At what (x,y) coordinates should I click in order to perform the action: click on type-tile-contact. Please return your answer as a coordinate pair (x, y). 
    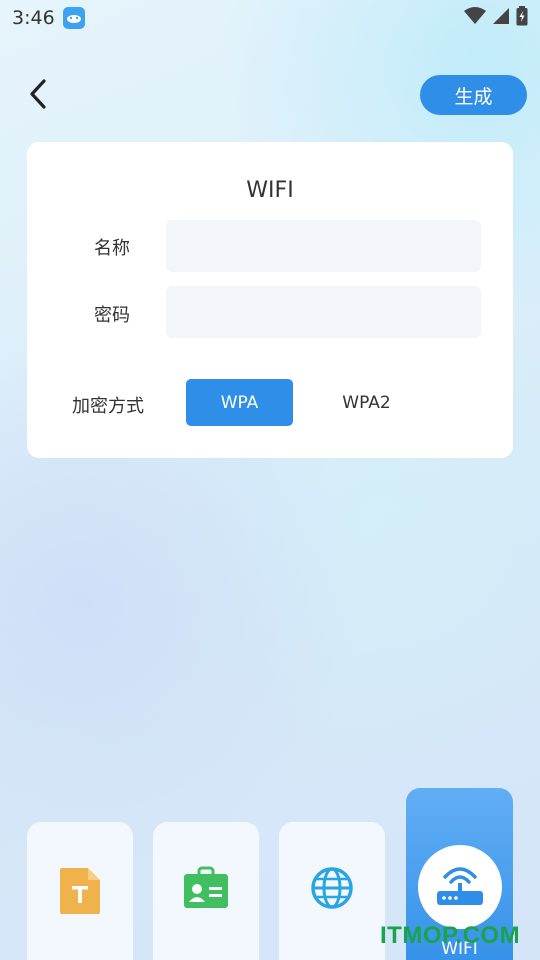
    Looking at the image, I should click on (206, 891).